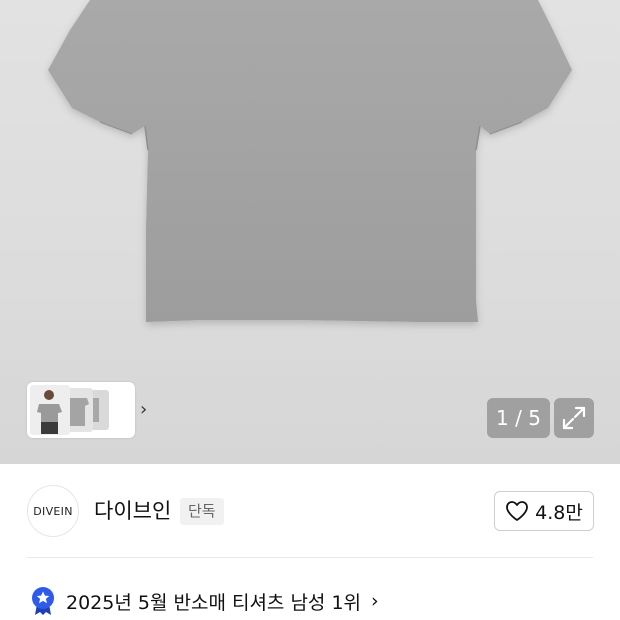  What do you see at coordinates (559, 512) in the screenshot?
I see `like-count: 4.8만` at bounding box center [559, 512].